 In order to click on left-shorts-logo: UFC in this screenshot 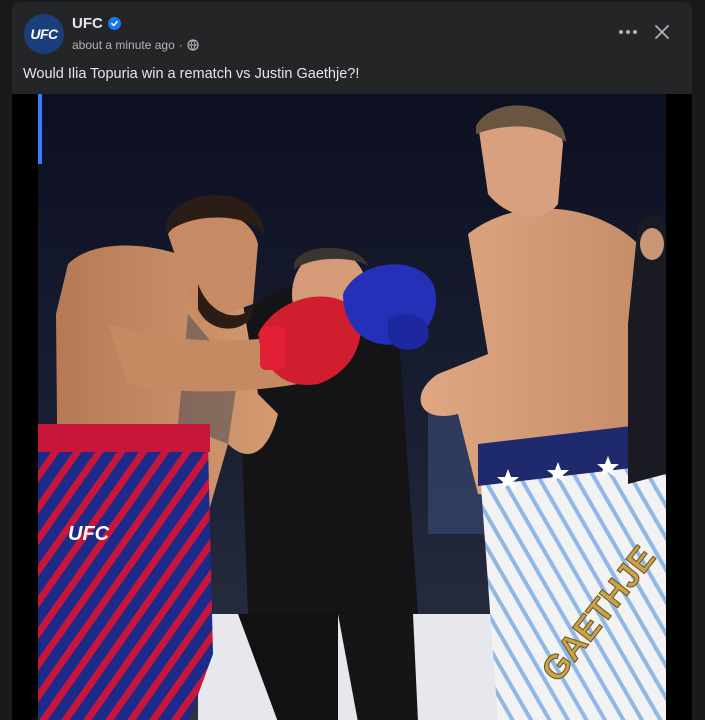, I will do `click(89, 534)`.